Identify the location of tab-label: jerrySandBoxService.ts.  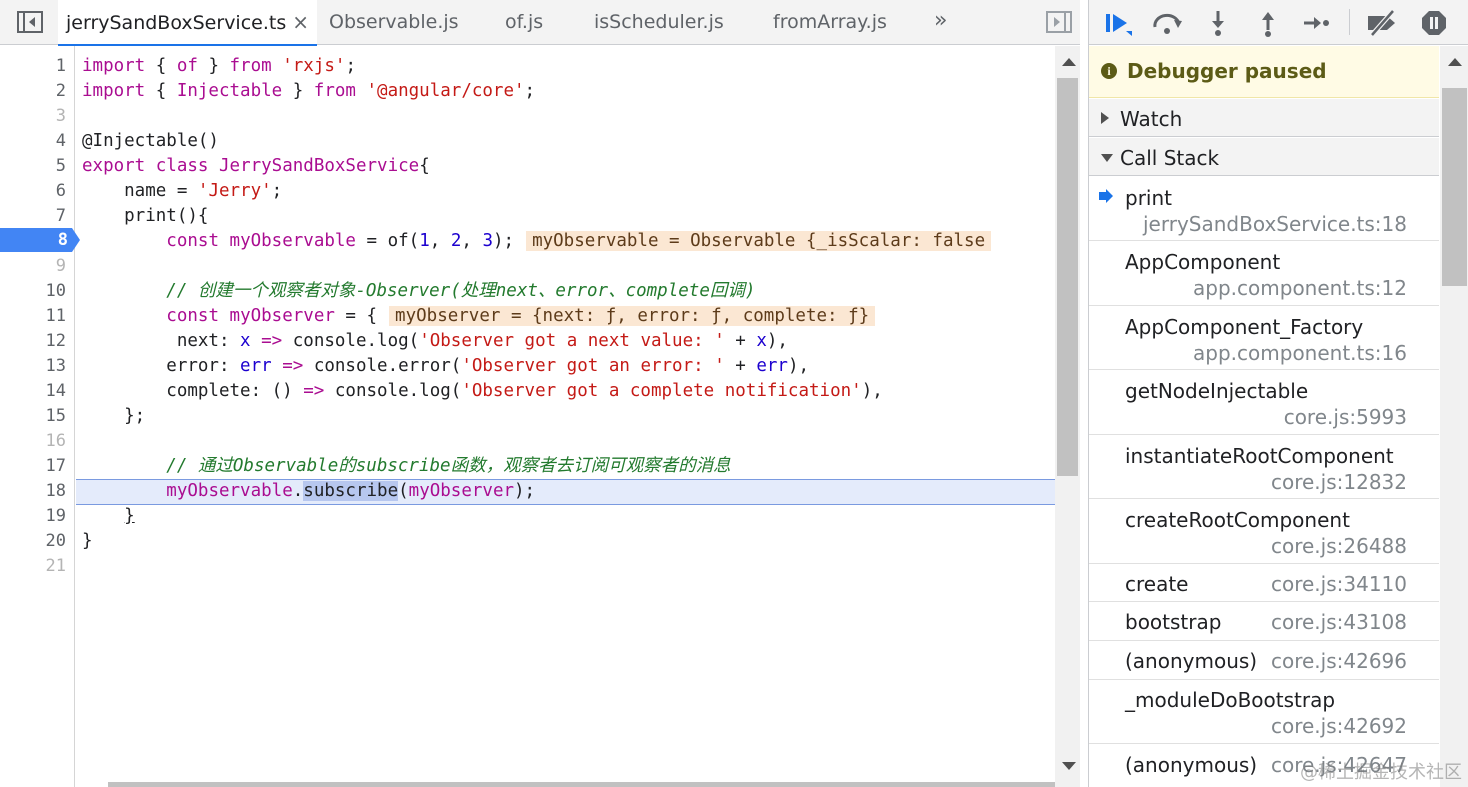
(176, 23).